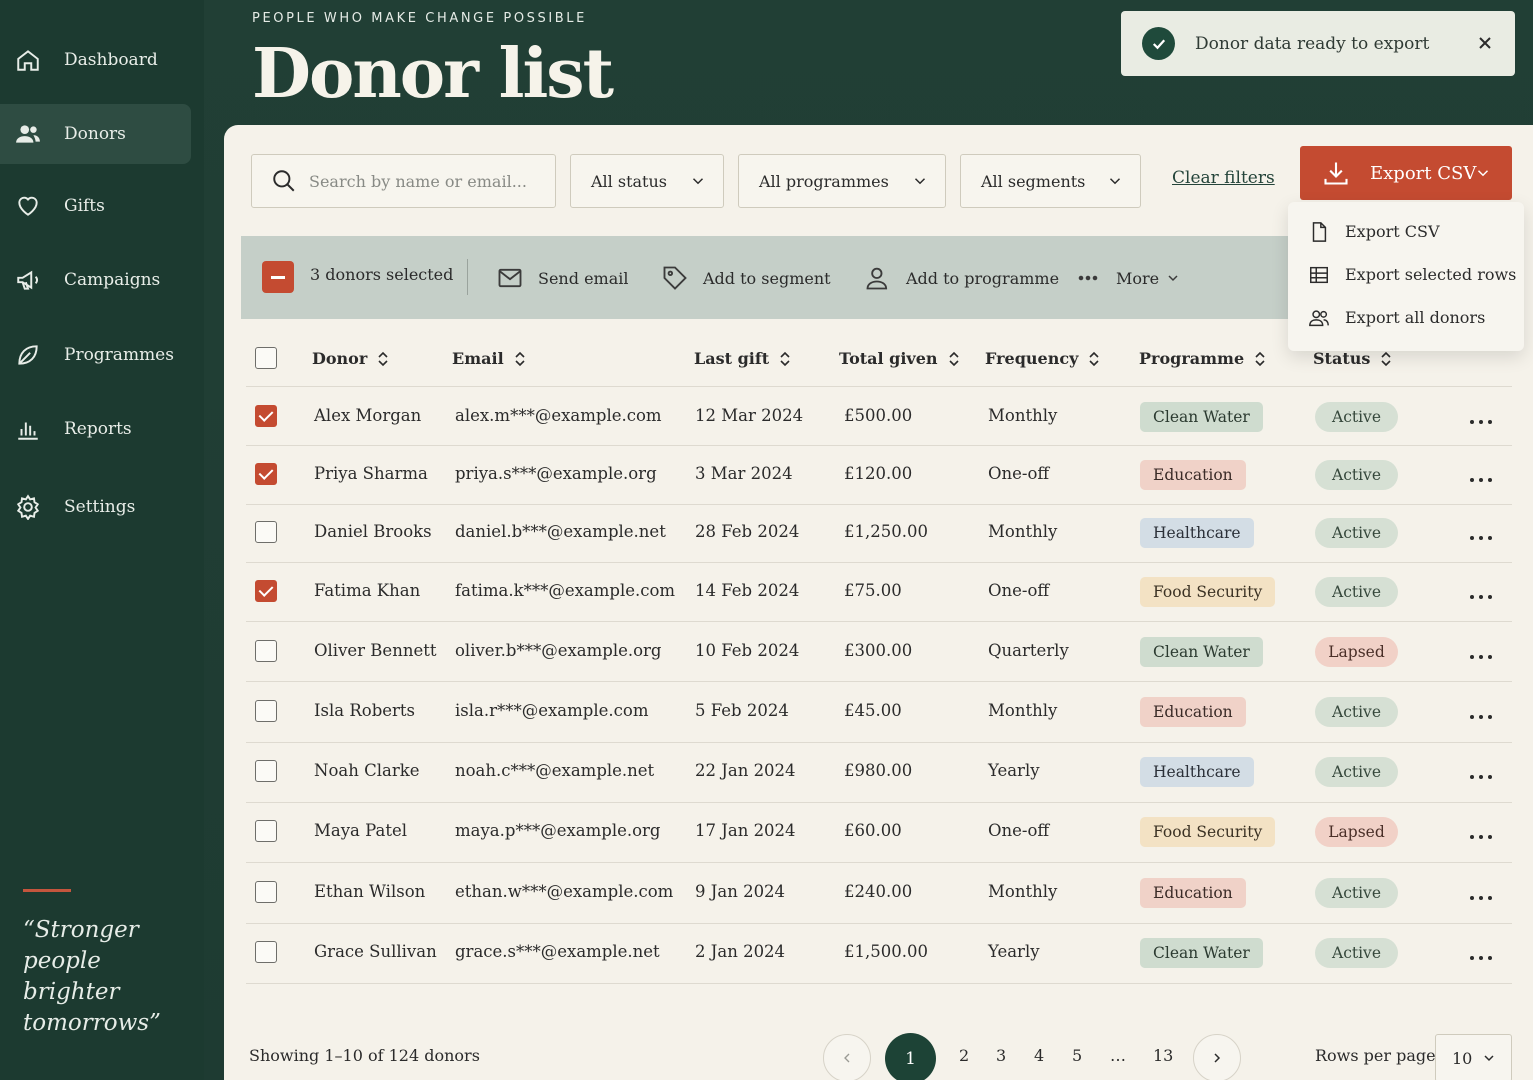  Describe the element at coordinates (847, 1057) in the screenshot. I see `previous-page-button` at that location.